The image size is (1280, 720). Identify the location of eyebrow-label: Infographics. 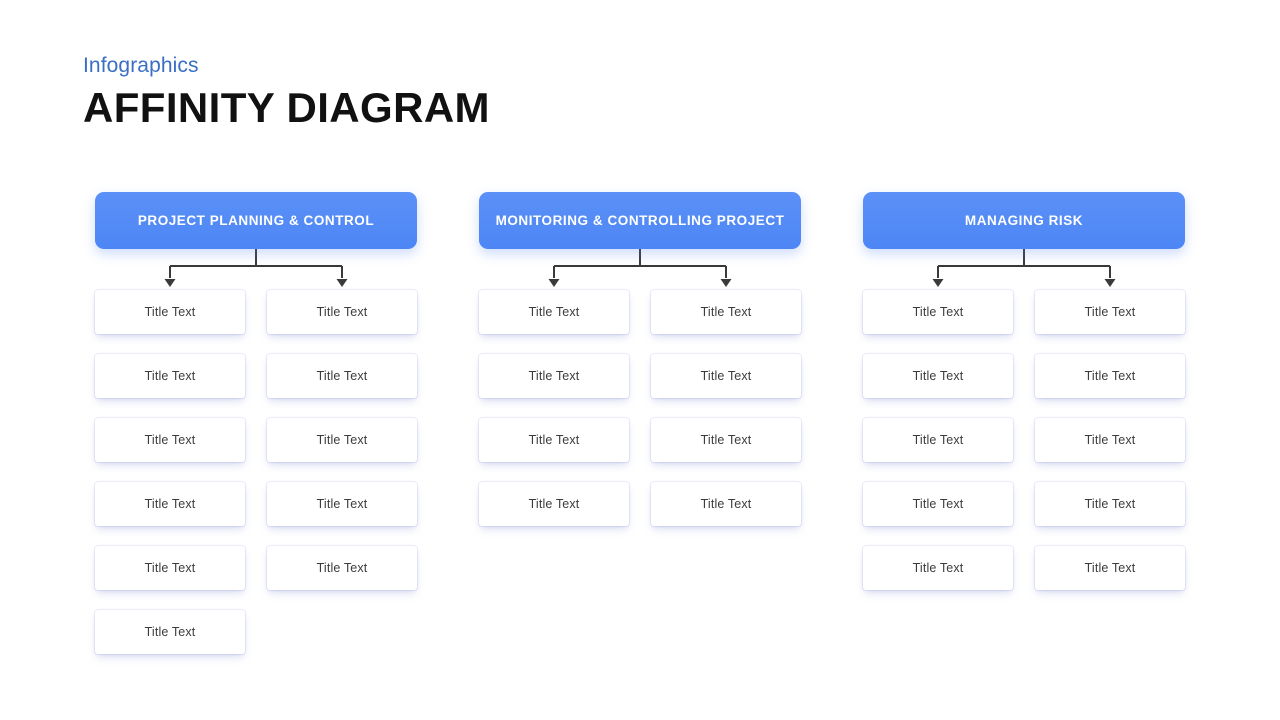
(141, 65).